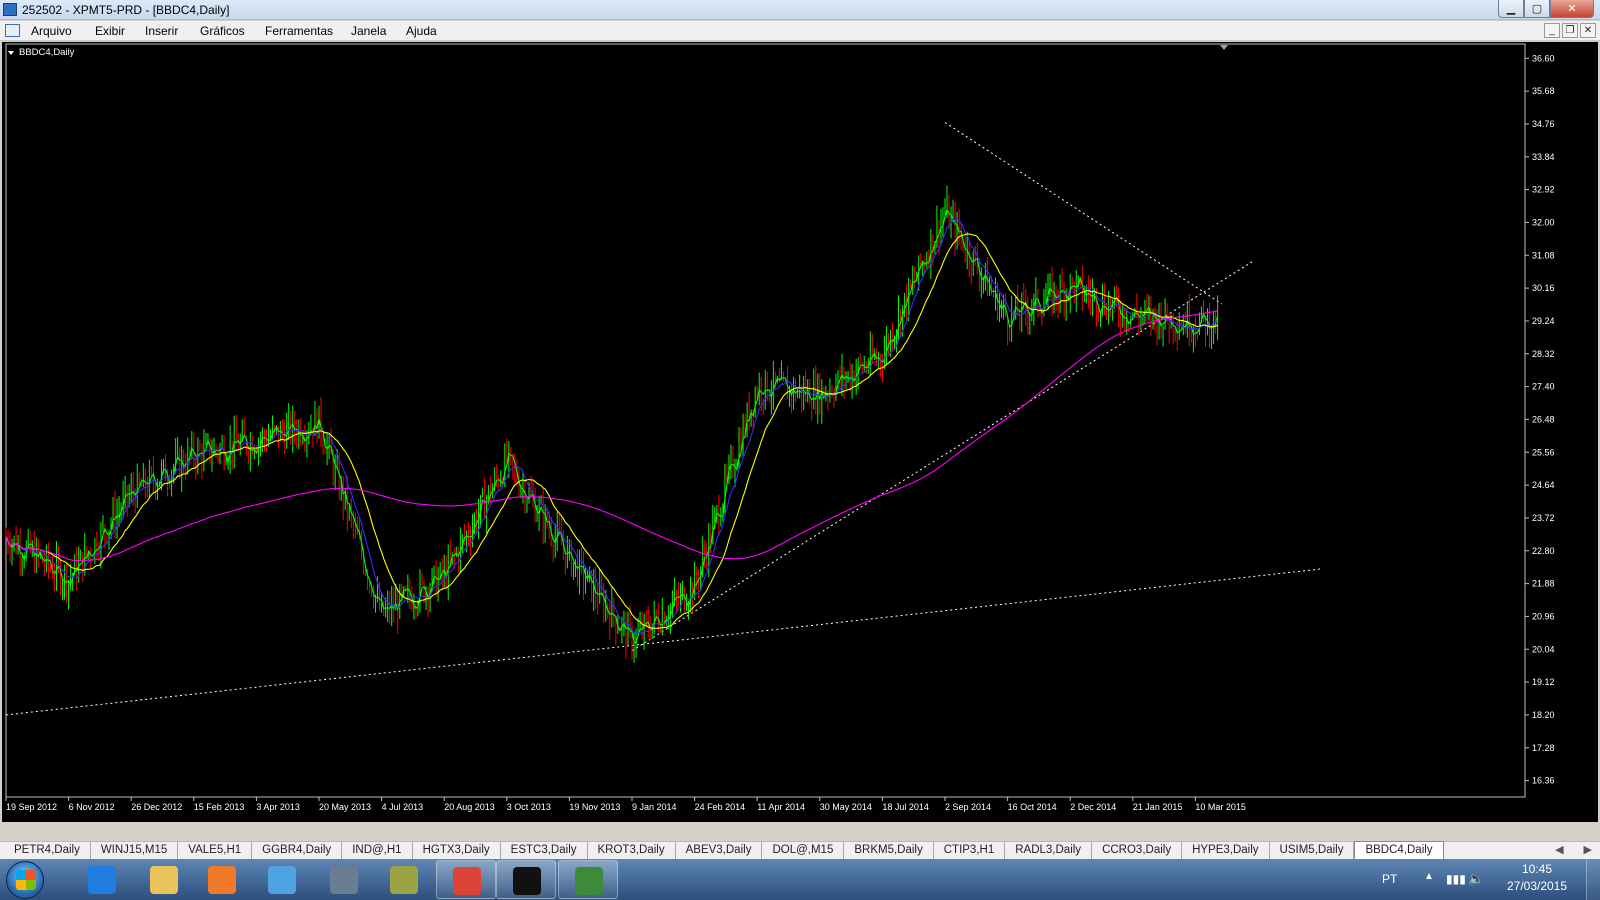 The height and width of the screenshot is (900, 1600). Describe the element at coordinates (803, 851) in the screenshot. I see `chart-tab: DOL@,M15` at that location.